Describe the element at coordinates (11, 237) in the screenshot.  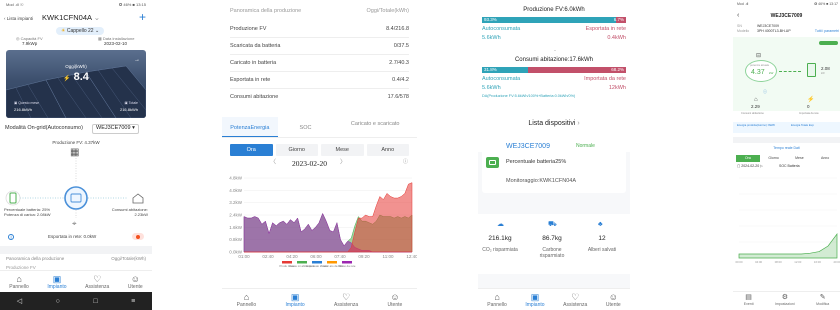
I see `info-icon: i` at that location.